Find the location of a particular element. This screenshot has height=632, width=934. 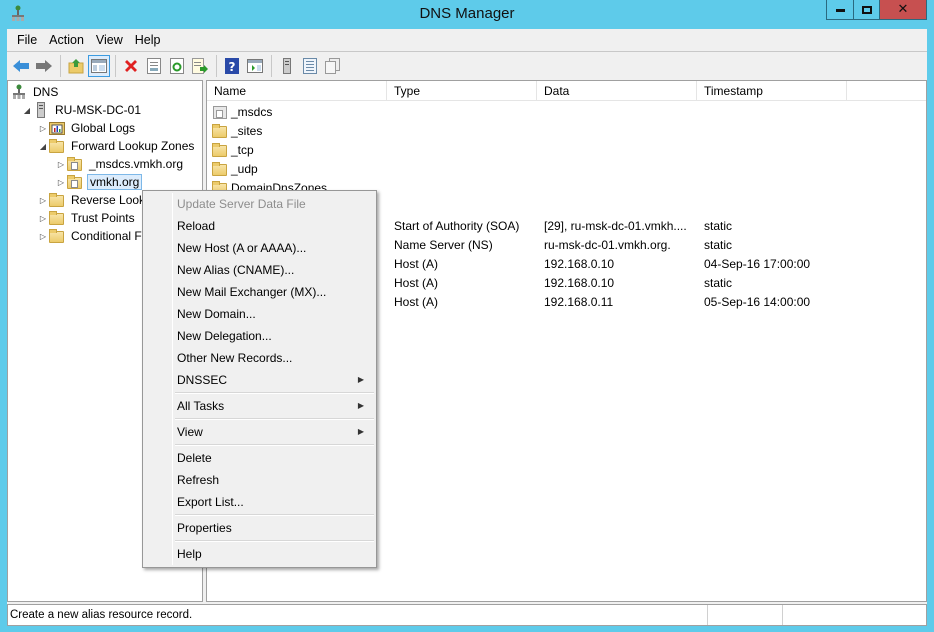

cell-name-text: _tcp is located at coordinates (242, 149).